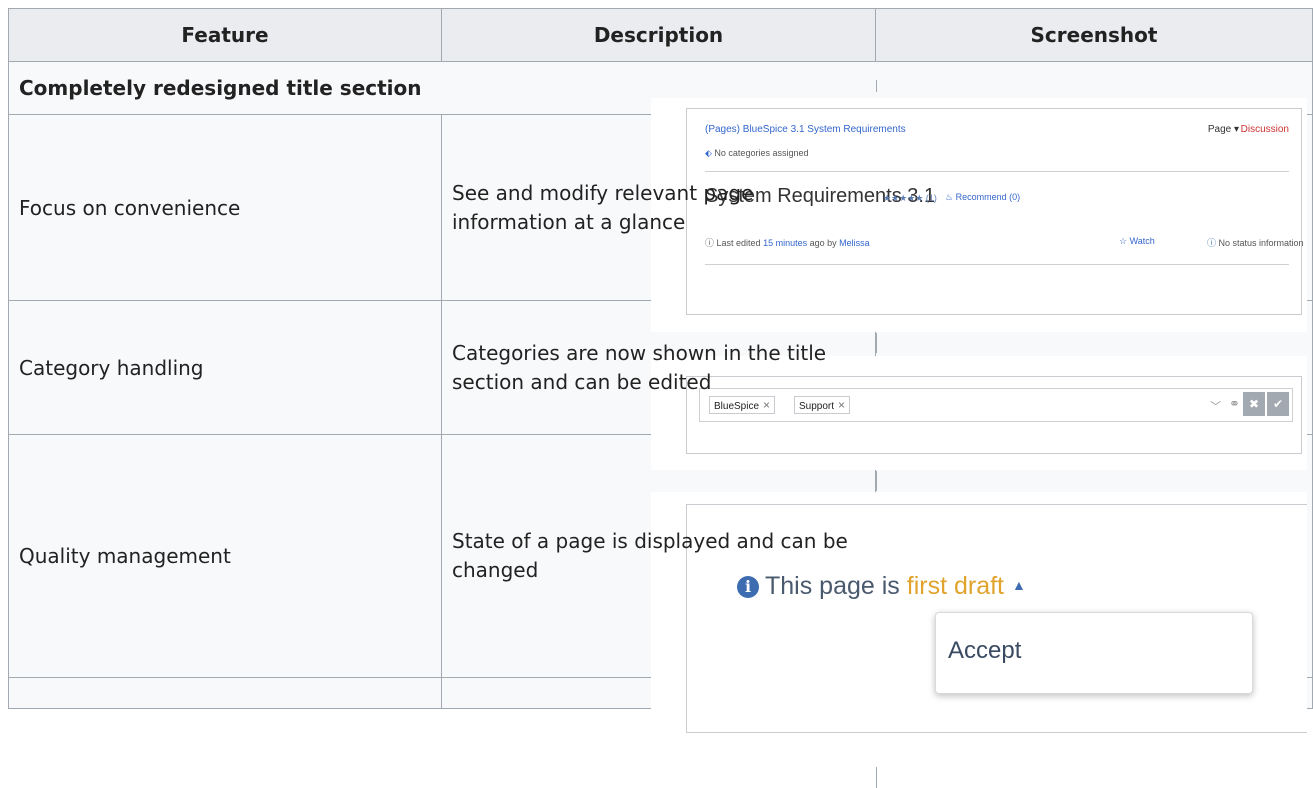 The width and height of the screenshot is (1313, 788). Describe the element at coordinates (1254, 404) in the screenshot. I see `cancel-button: ✖` at that location.